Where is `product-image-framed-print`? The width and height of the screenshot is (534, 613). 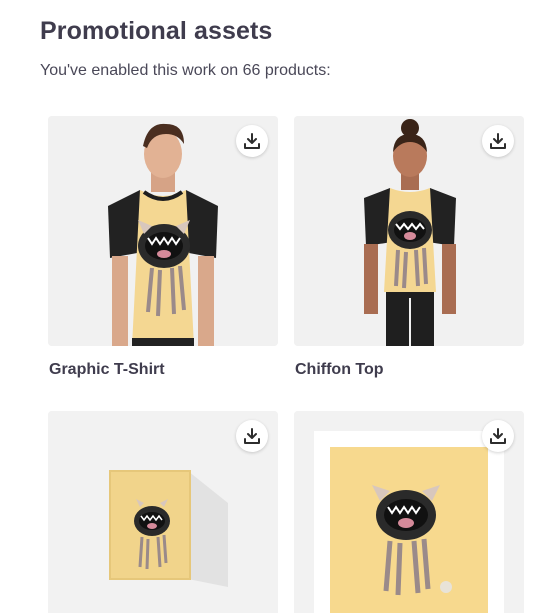
product-image-framed-print is located at coordinates (409, 512).